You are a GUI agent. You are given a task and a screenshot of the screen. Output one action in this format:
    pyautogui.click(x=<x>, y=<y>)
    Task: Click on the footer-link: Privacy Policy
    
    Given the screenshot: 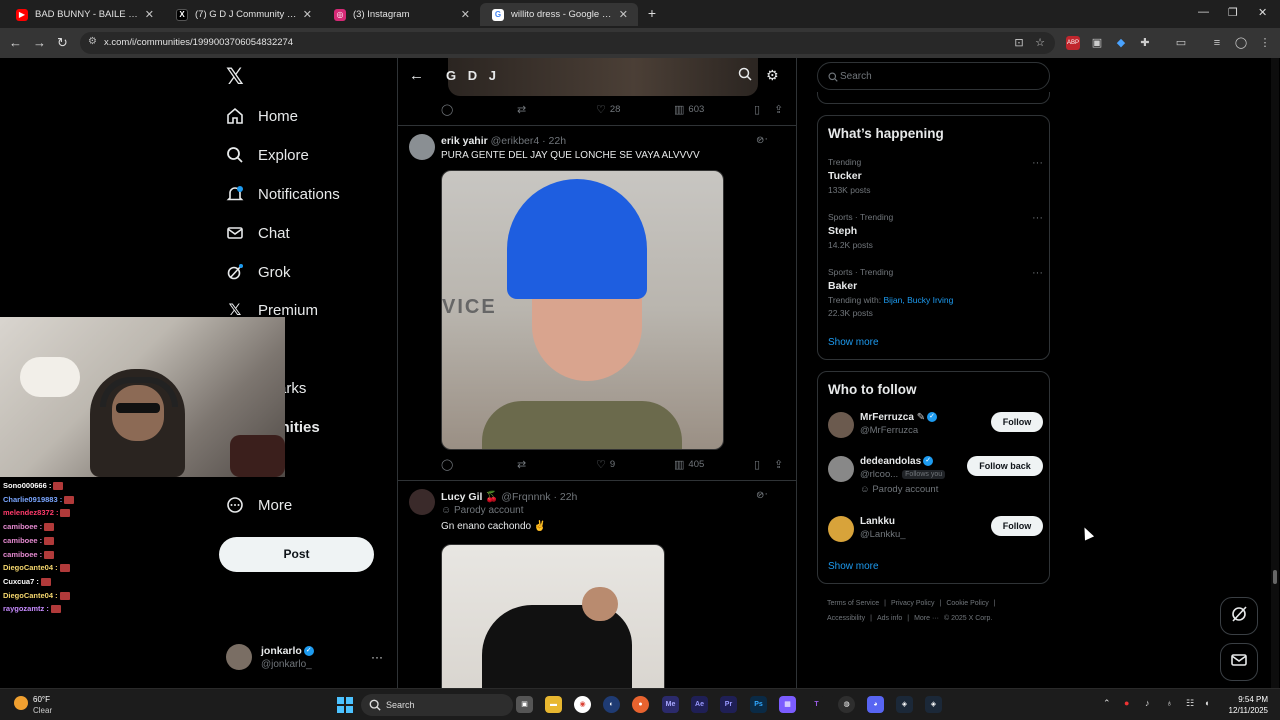 What is the action you would take?
    pyautogui.click(x=913, y=603)
    